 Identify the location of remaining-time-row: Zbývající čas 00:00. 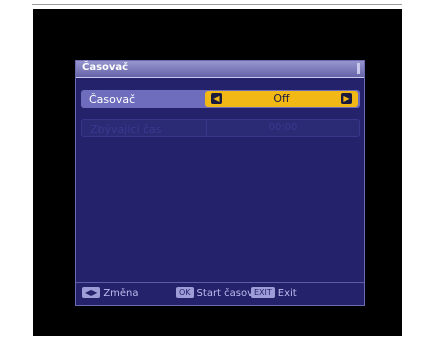
(220, 128).